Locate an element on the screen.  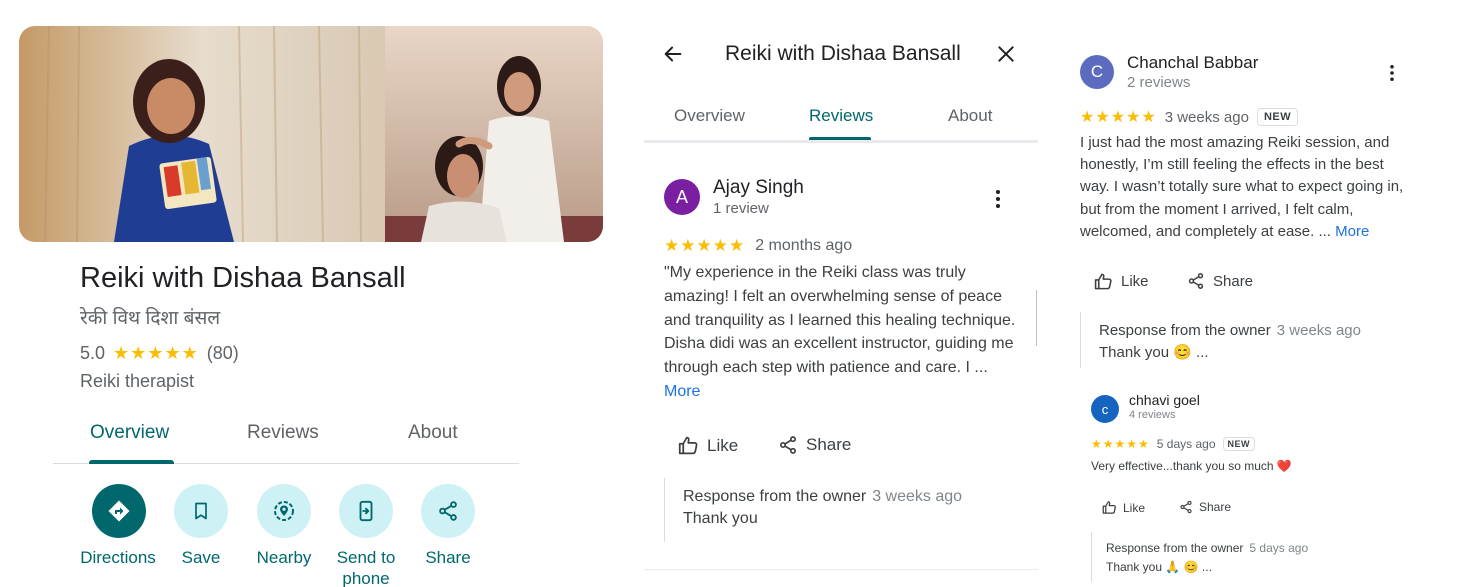
share-button is located at coordinates (448, 511).